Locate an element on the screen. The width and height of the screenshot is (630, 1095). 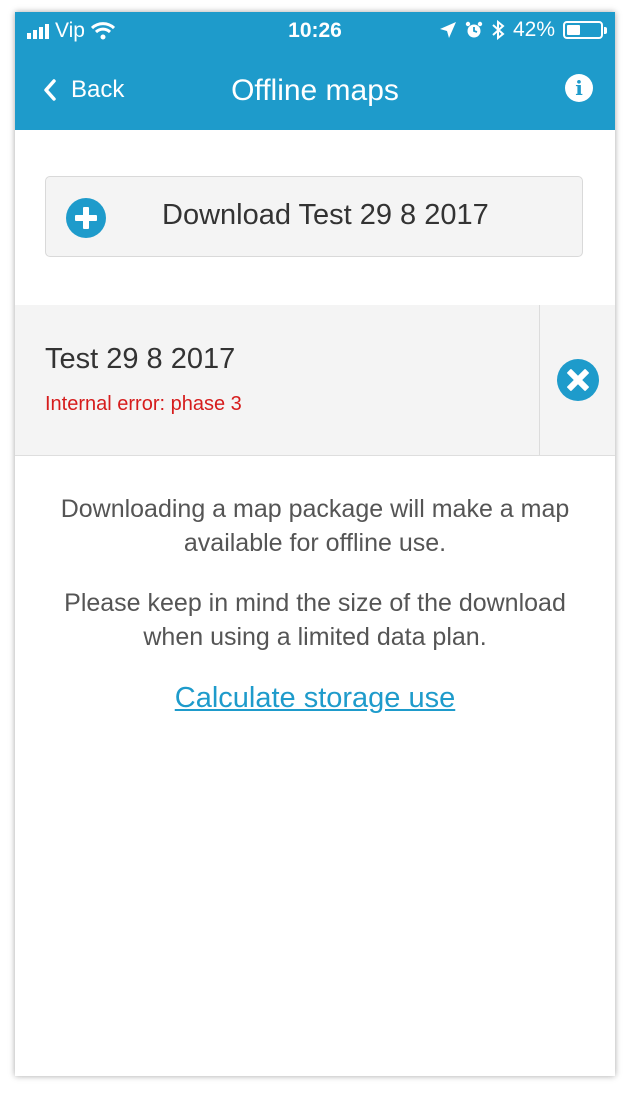
download-button-label: Download Test 29 8 2017 is located at coordinates (325, 215).